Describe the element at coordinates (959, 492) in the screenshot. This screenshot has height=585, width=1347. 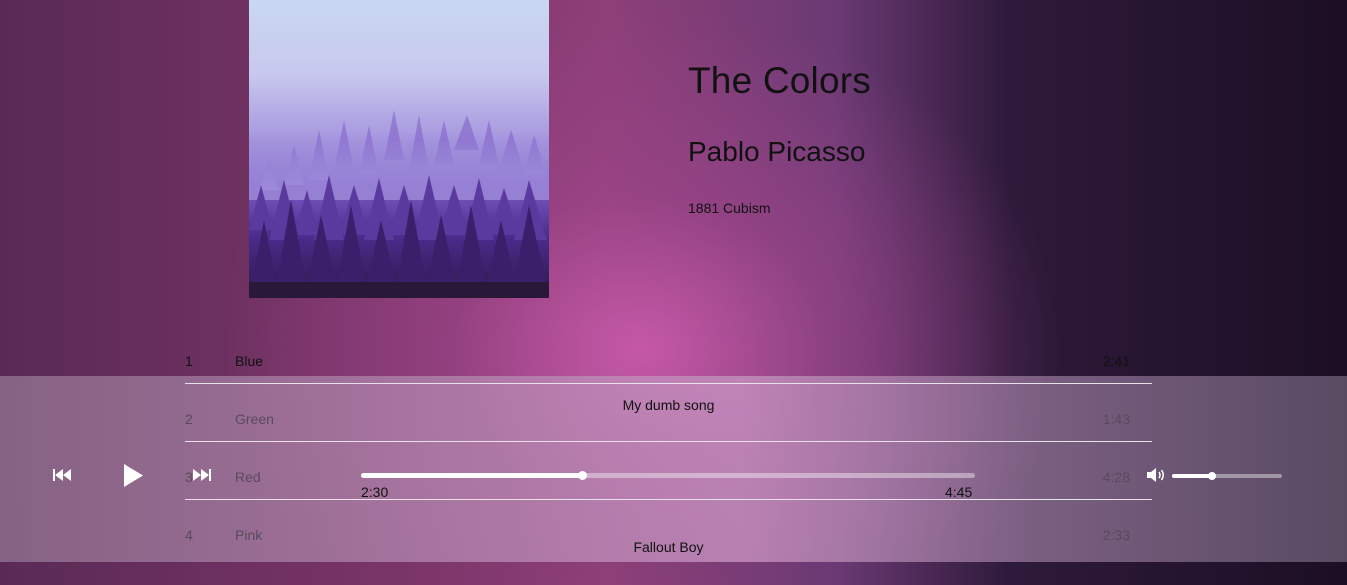
I see `total-time: 4:45` at that location.